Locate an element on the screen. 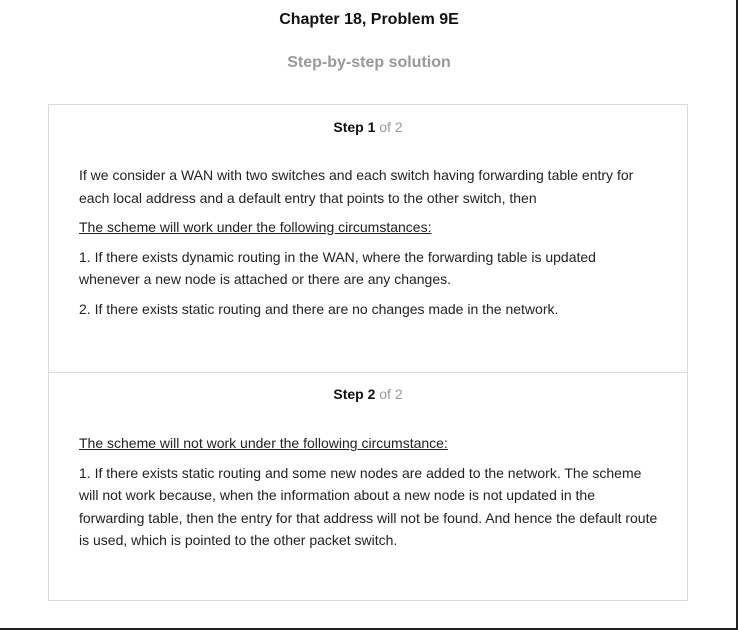 This screenshot has width=738, height=630. step-1-label: Step 1 is located at coordinates (354, 127).